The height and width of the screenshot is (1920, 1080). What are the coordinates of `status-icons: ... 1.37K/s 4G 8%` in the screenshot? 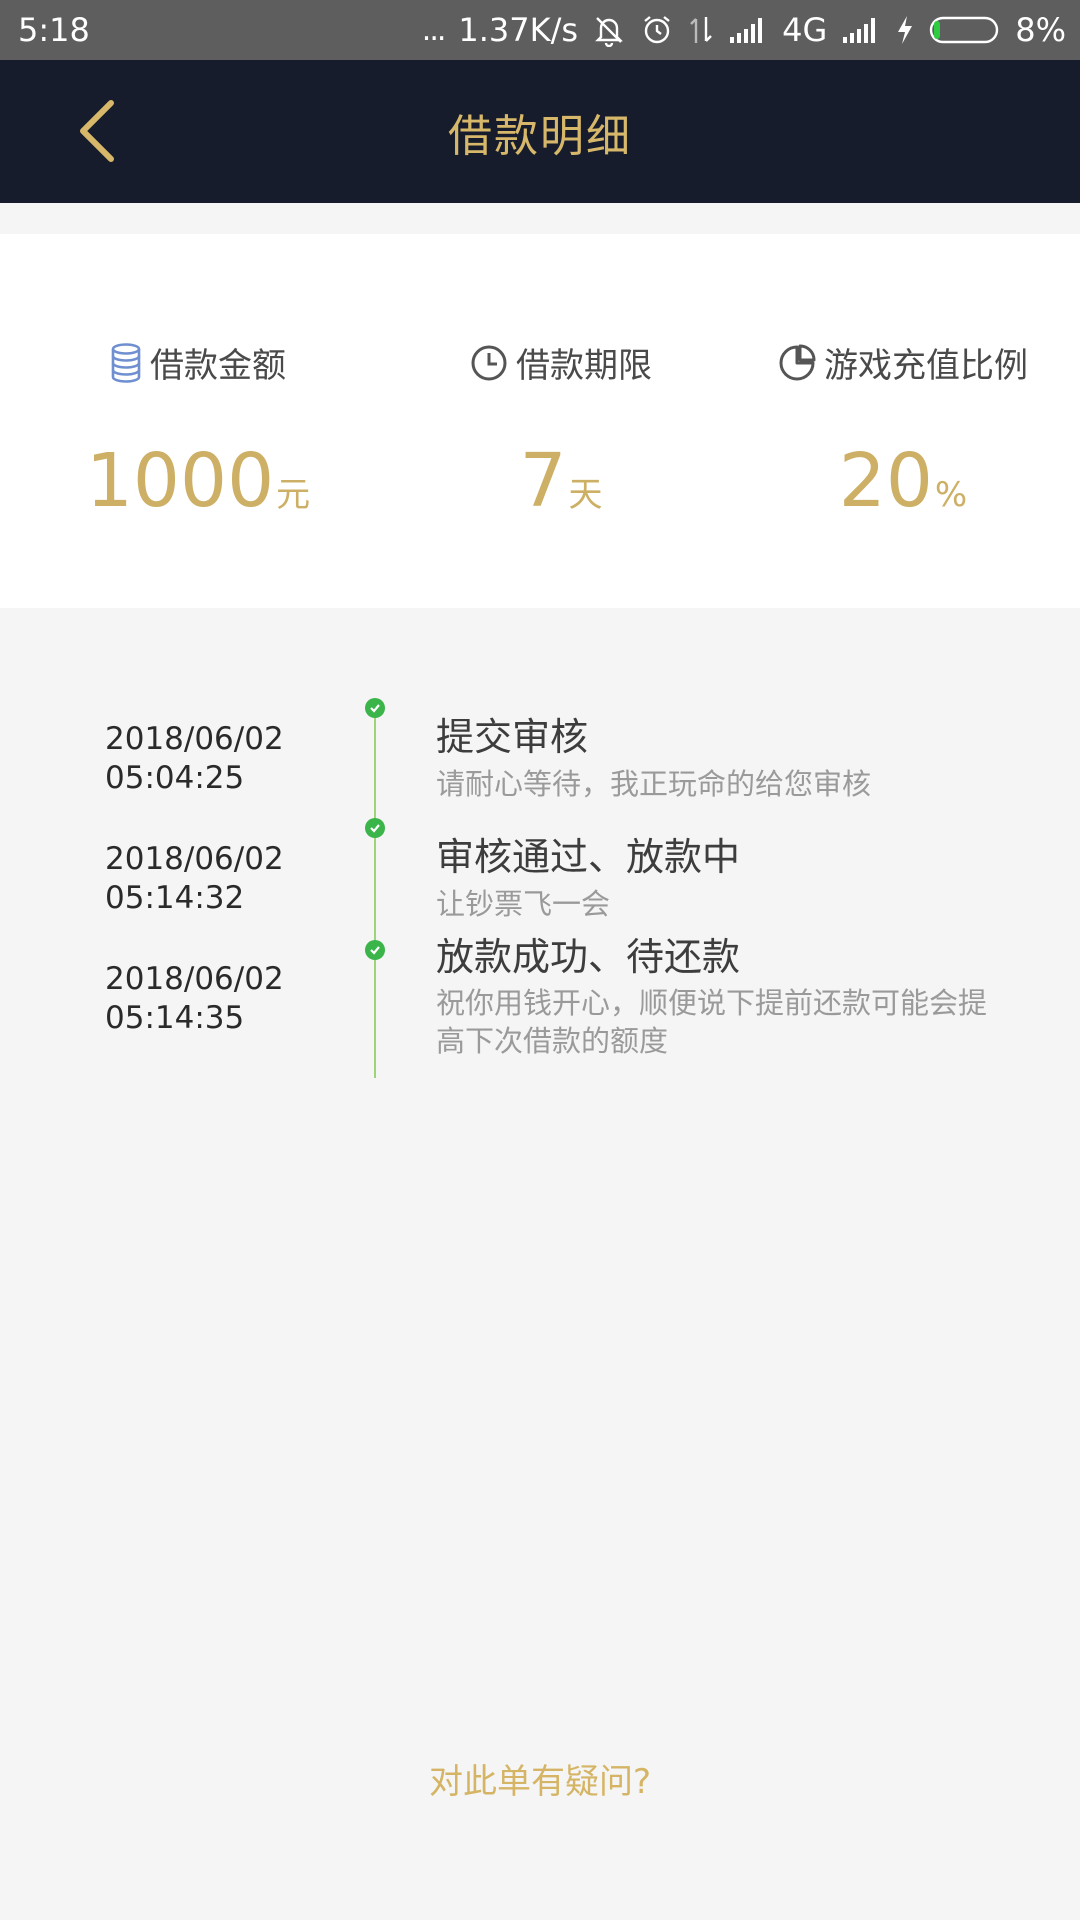 It's located at (744, 30).